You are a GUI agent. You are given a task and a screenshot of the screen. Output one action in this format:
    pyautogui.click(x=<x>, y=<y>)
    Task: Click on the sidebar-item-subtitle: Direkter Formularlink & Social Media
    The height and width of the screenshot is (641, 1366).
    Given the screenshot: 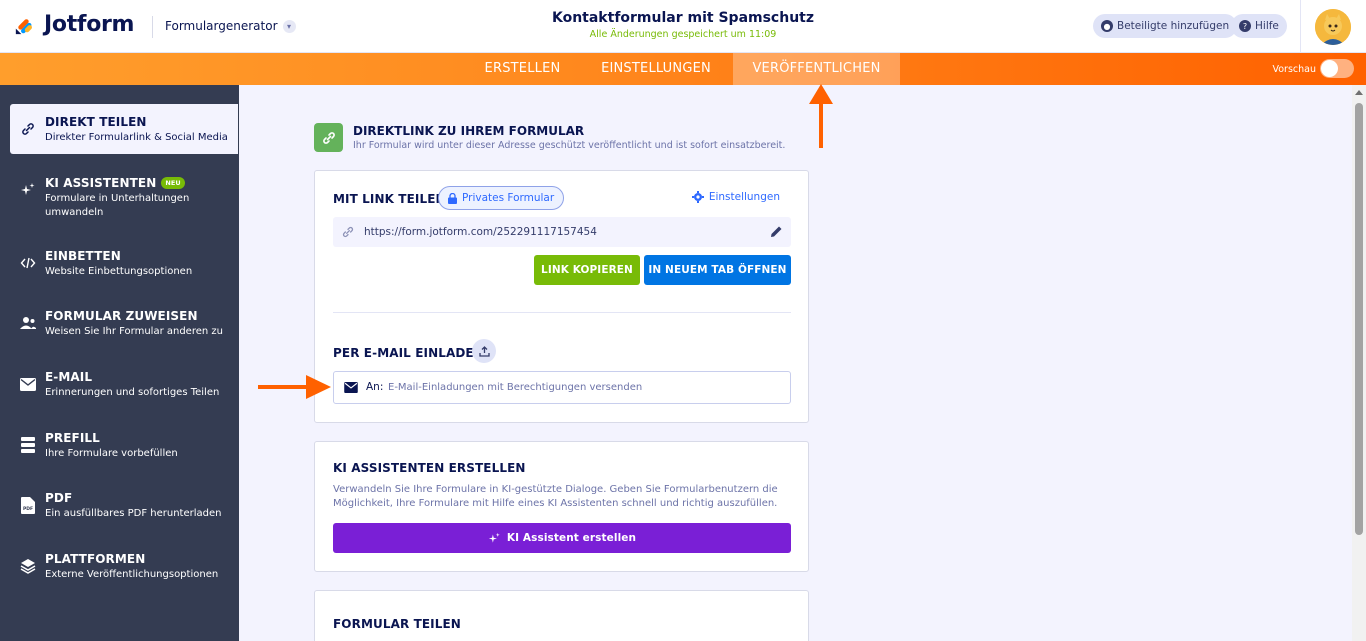 What is the action you would take?
    pyautogui.click(x=136, y=137)
    